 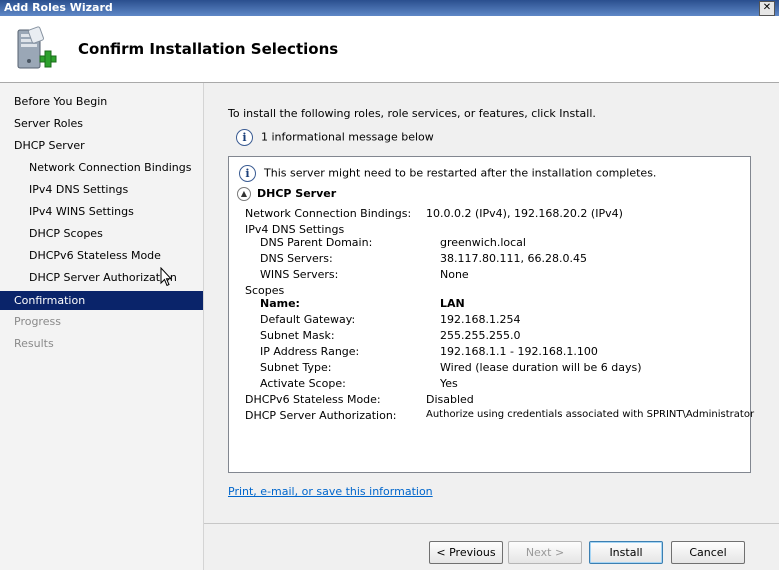 I want to click on subnet-type-label: Subnet Type:, so click(x=296, y=367).